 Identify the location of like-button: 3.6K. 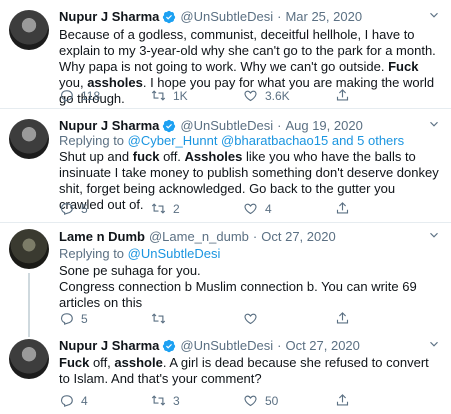
(289, 95).